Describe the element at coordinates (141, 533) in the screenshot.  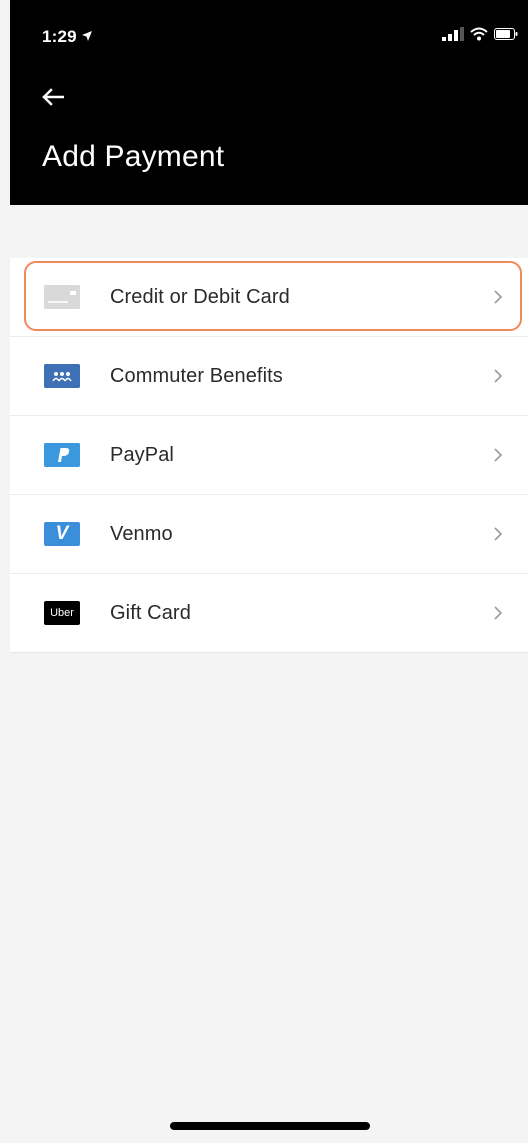
I see `method-label-venmo: Venmo` at that location.